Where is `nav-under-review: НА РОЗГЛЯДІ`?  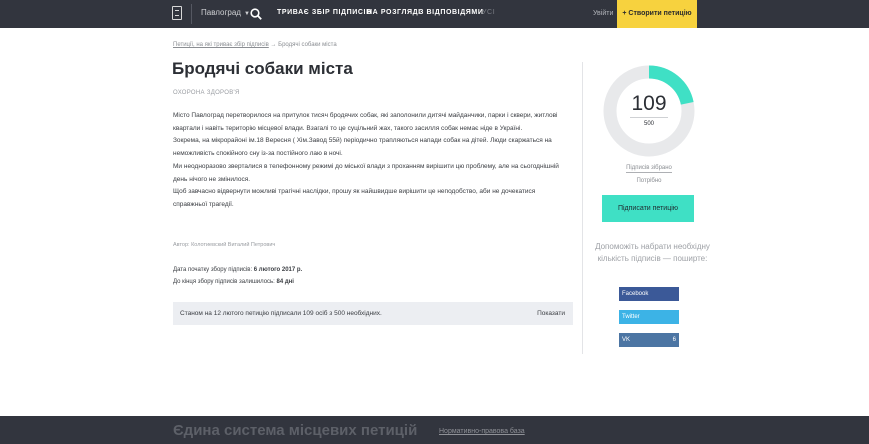 nav-under-review: НА РОЗГЛЯДІ is located at coordinates (394, 12).